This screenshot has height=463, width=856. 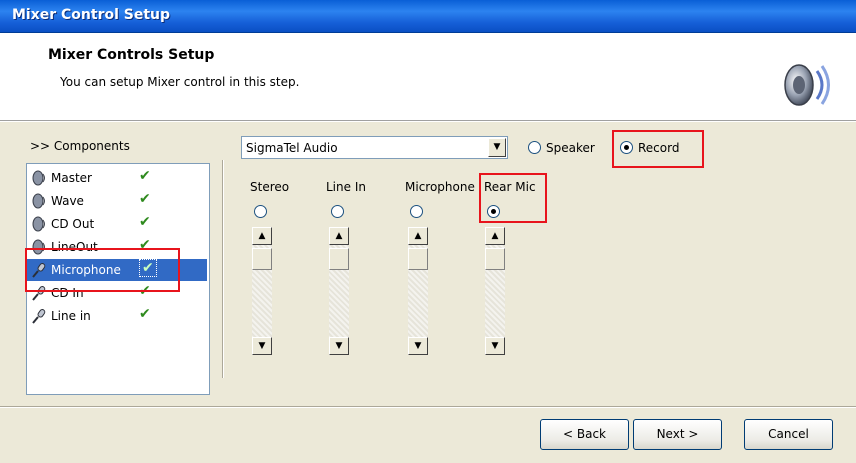 I want to click on highlight-box-microphone, so click(x=102, y=270).